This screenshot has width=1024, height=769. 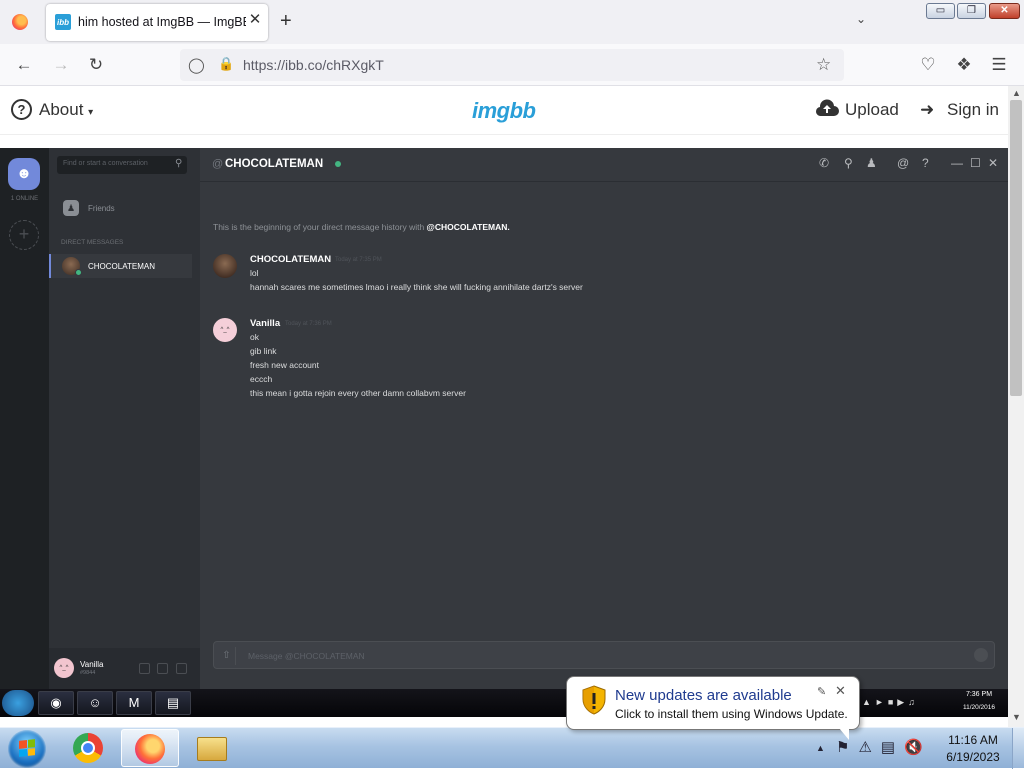 I want to click on forward-arrow-icon: →, so click(x=61, y=65).